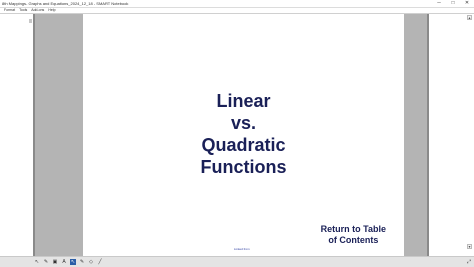 The width and height of the screenshot is (474, 267). I want to click on text-tool-icon: A, so click(64, 262).